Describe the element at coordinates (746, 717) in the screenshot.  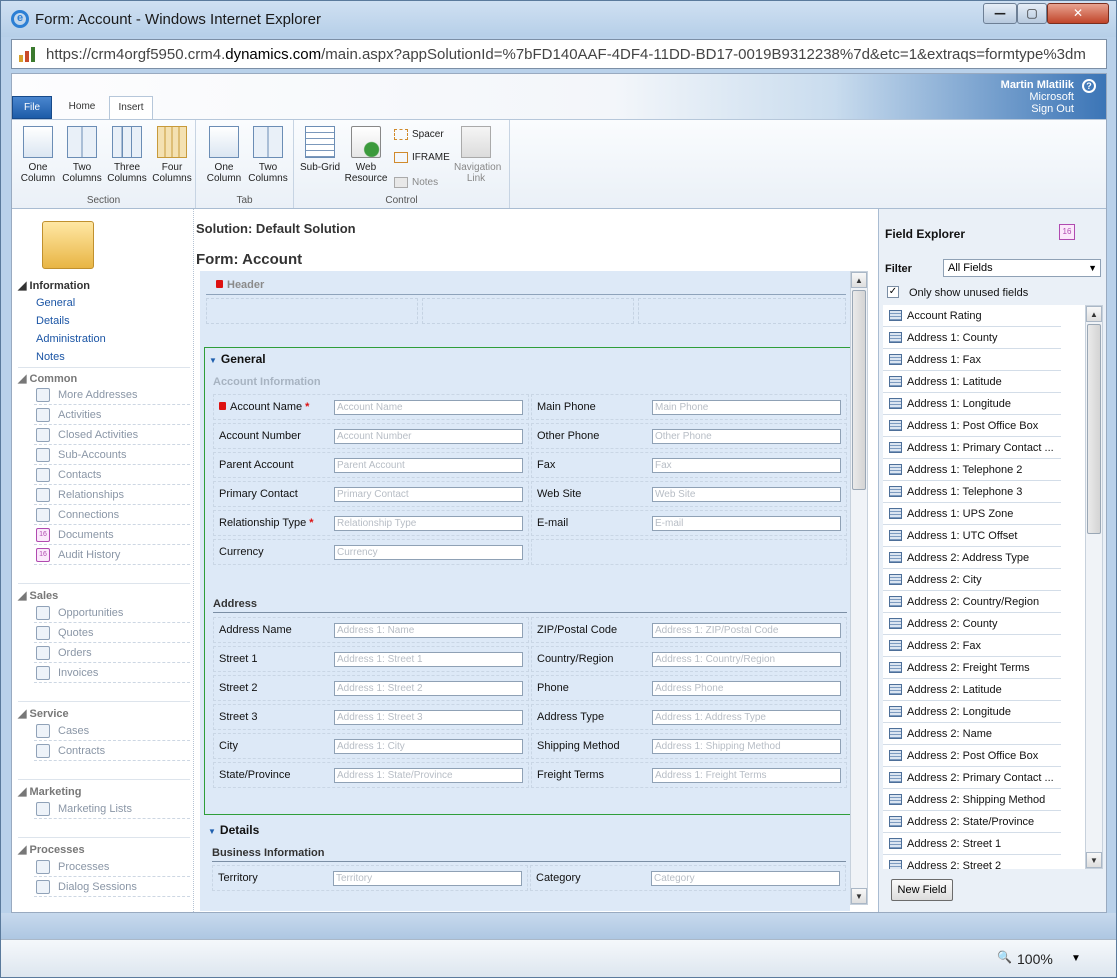
I see `address-type-input: Address 1: Address Type` at that location.